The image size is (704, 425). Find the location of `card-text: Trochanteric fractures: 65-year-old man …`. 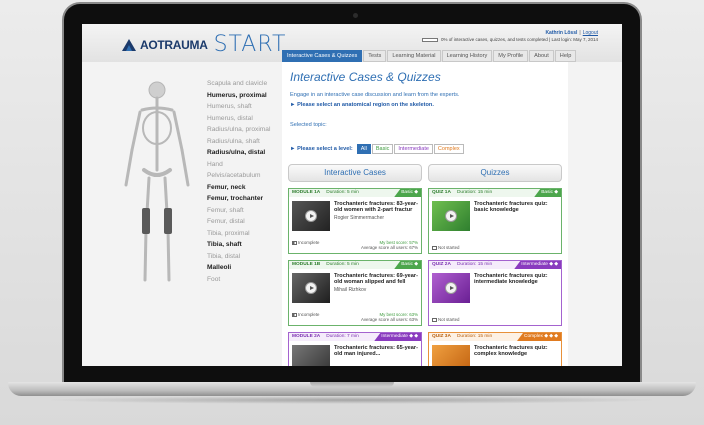

card-text: Trochanteric fractures: 65-year-old man … is located at coordinates (374, 355).